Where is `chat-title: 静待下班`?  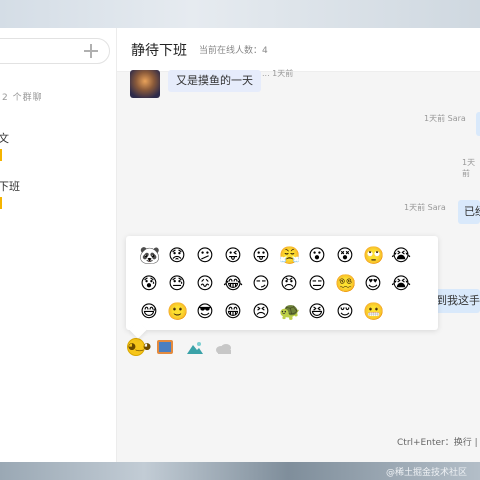 chat-title: 静待下班 is located at coordinates (159, 50).